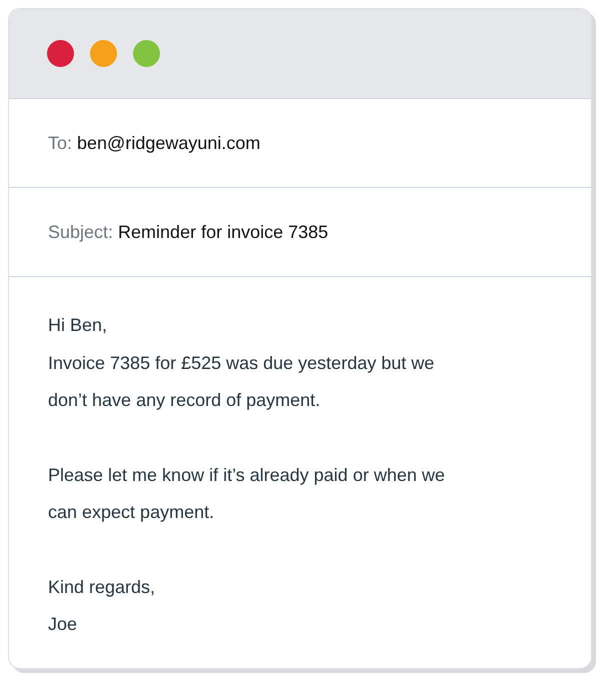  Describe the element at coordinates (247, 494) in the screenshot. I see `message-paragraph: Please let me know if it’s already paid or when we can expect payment.` at that location.